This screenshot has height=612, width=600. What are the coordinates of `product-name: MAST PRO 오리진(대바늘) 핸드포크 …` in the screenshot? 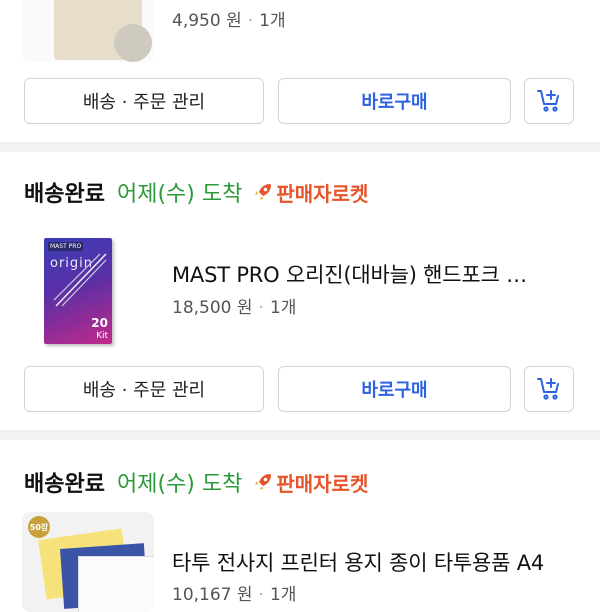 It's located at (349, 274).